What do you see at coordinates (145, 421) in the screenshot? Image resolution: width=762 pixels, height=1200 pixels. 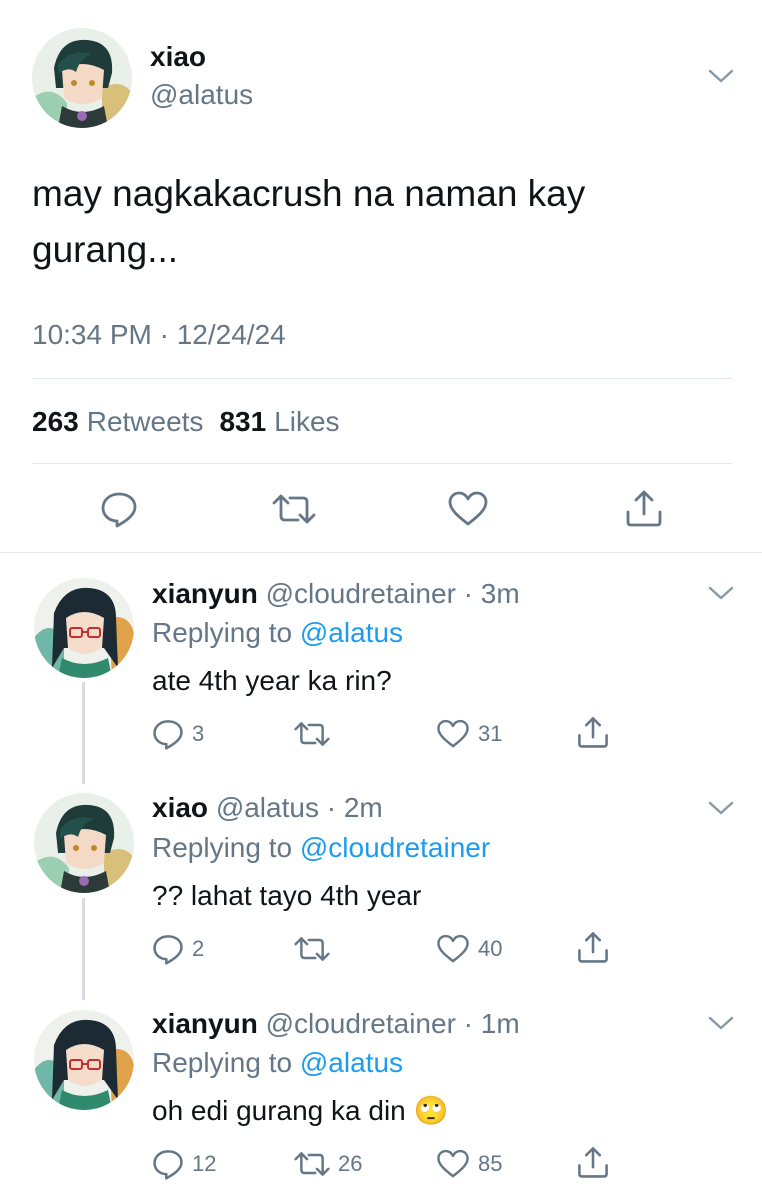 I see `retweets-label: Retweets` at bounding box center [145, 421].